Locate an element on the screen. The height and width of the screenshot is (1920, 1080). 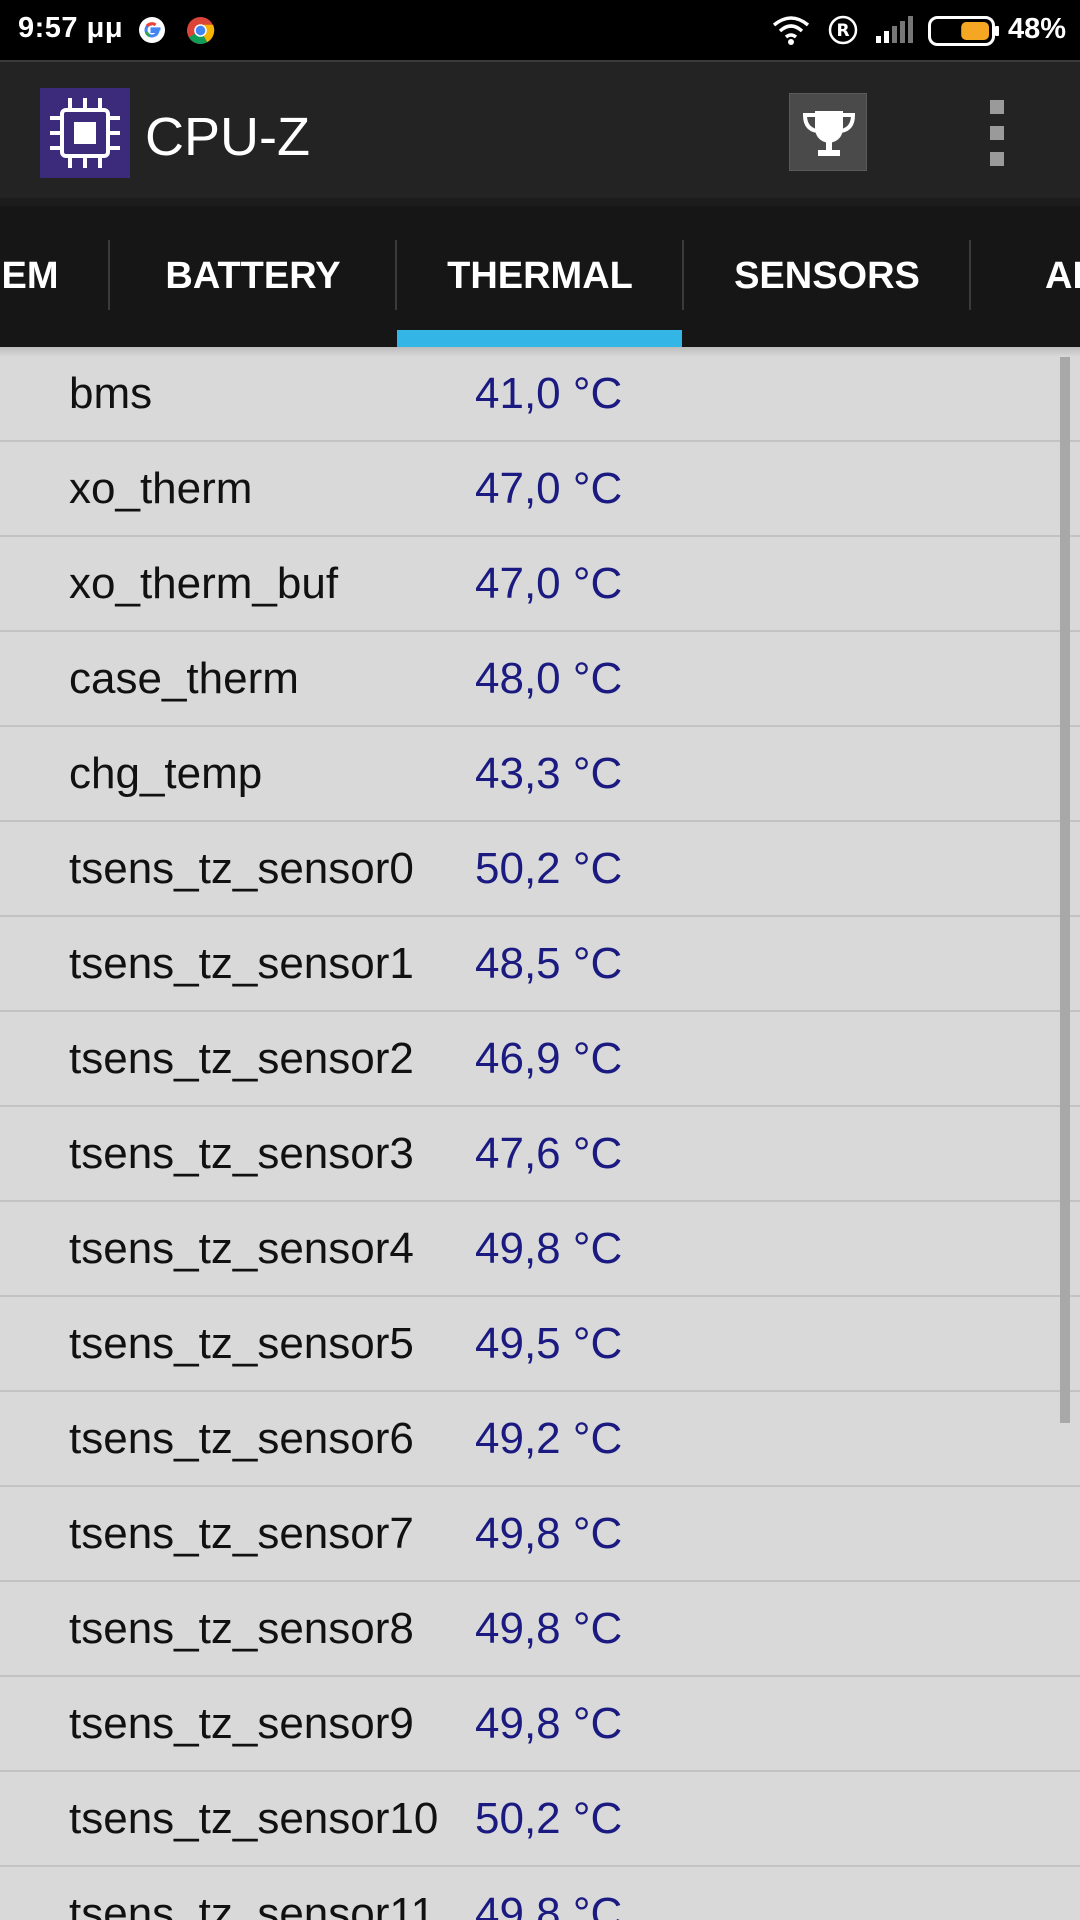
thermal-row: tsens_tz_sensor6 49,2 °C is located at coordinates (540, 1439).